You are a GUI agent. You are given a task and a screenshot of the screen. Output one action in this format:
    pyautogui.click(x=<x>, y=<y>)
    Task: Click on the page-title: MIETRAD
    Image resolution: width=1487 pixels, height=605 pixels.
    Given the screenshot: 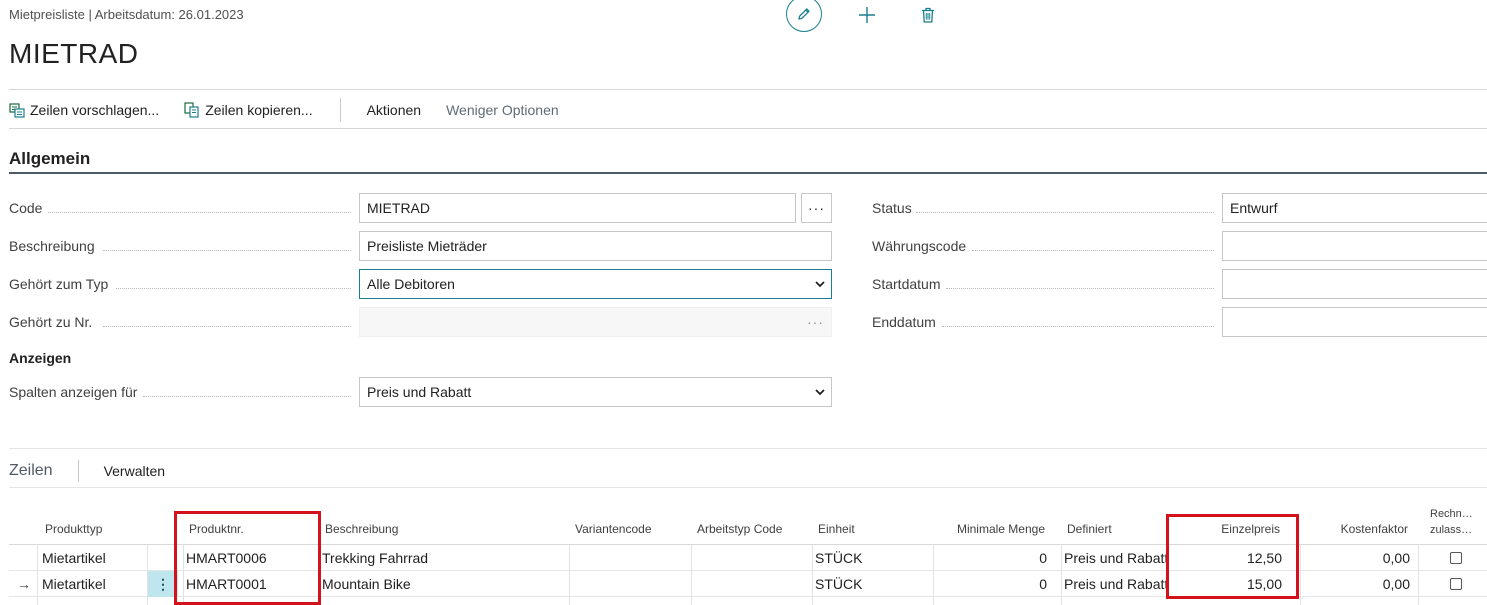 What is the action you would take?
    pyautogui.click(x=74, y=53)
    